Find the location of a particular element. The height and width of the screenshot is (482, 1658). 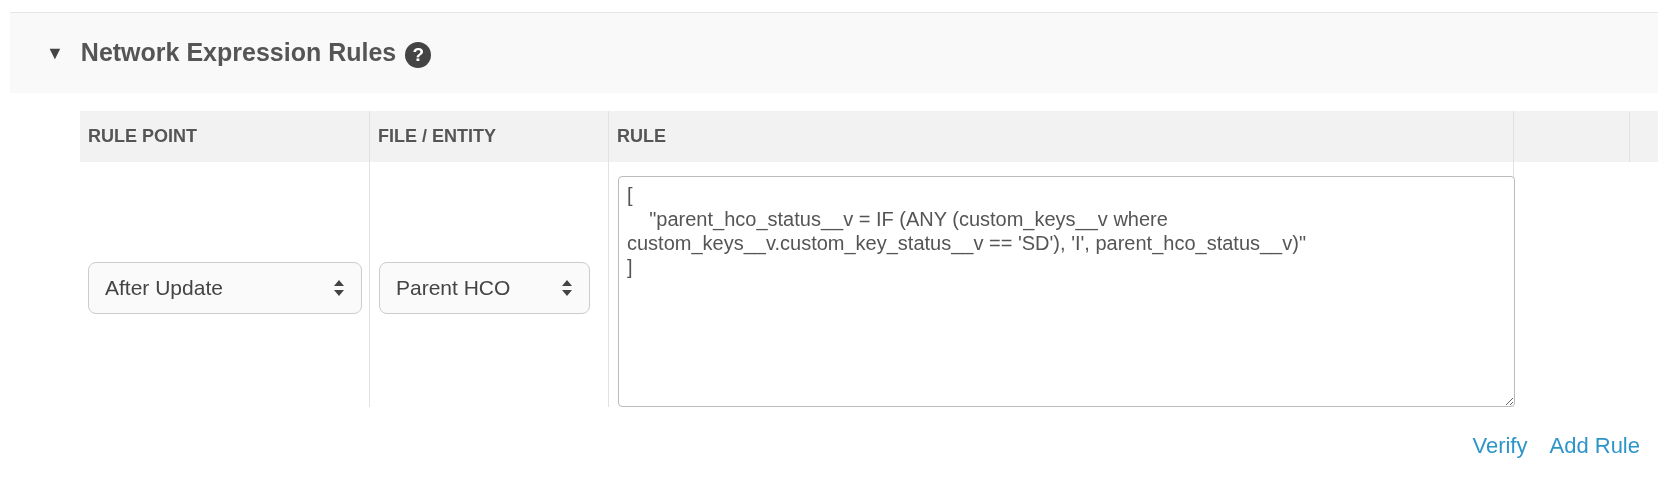

entity-select: Parent HCO is located at coordinates (484, 287).